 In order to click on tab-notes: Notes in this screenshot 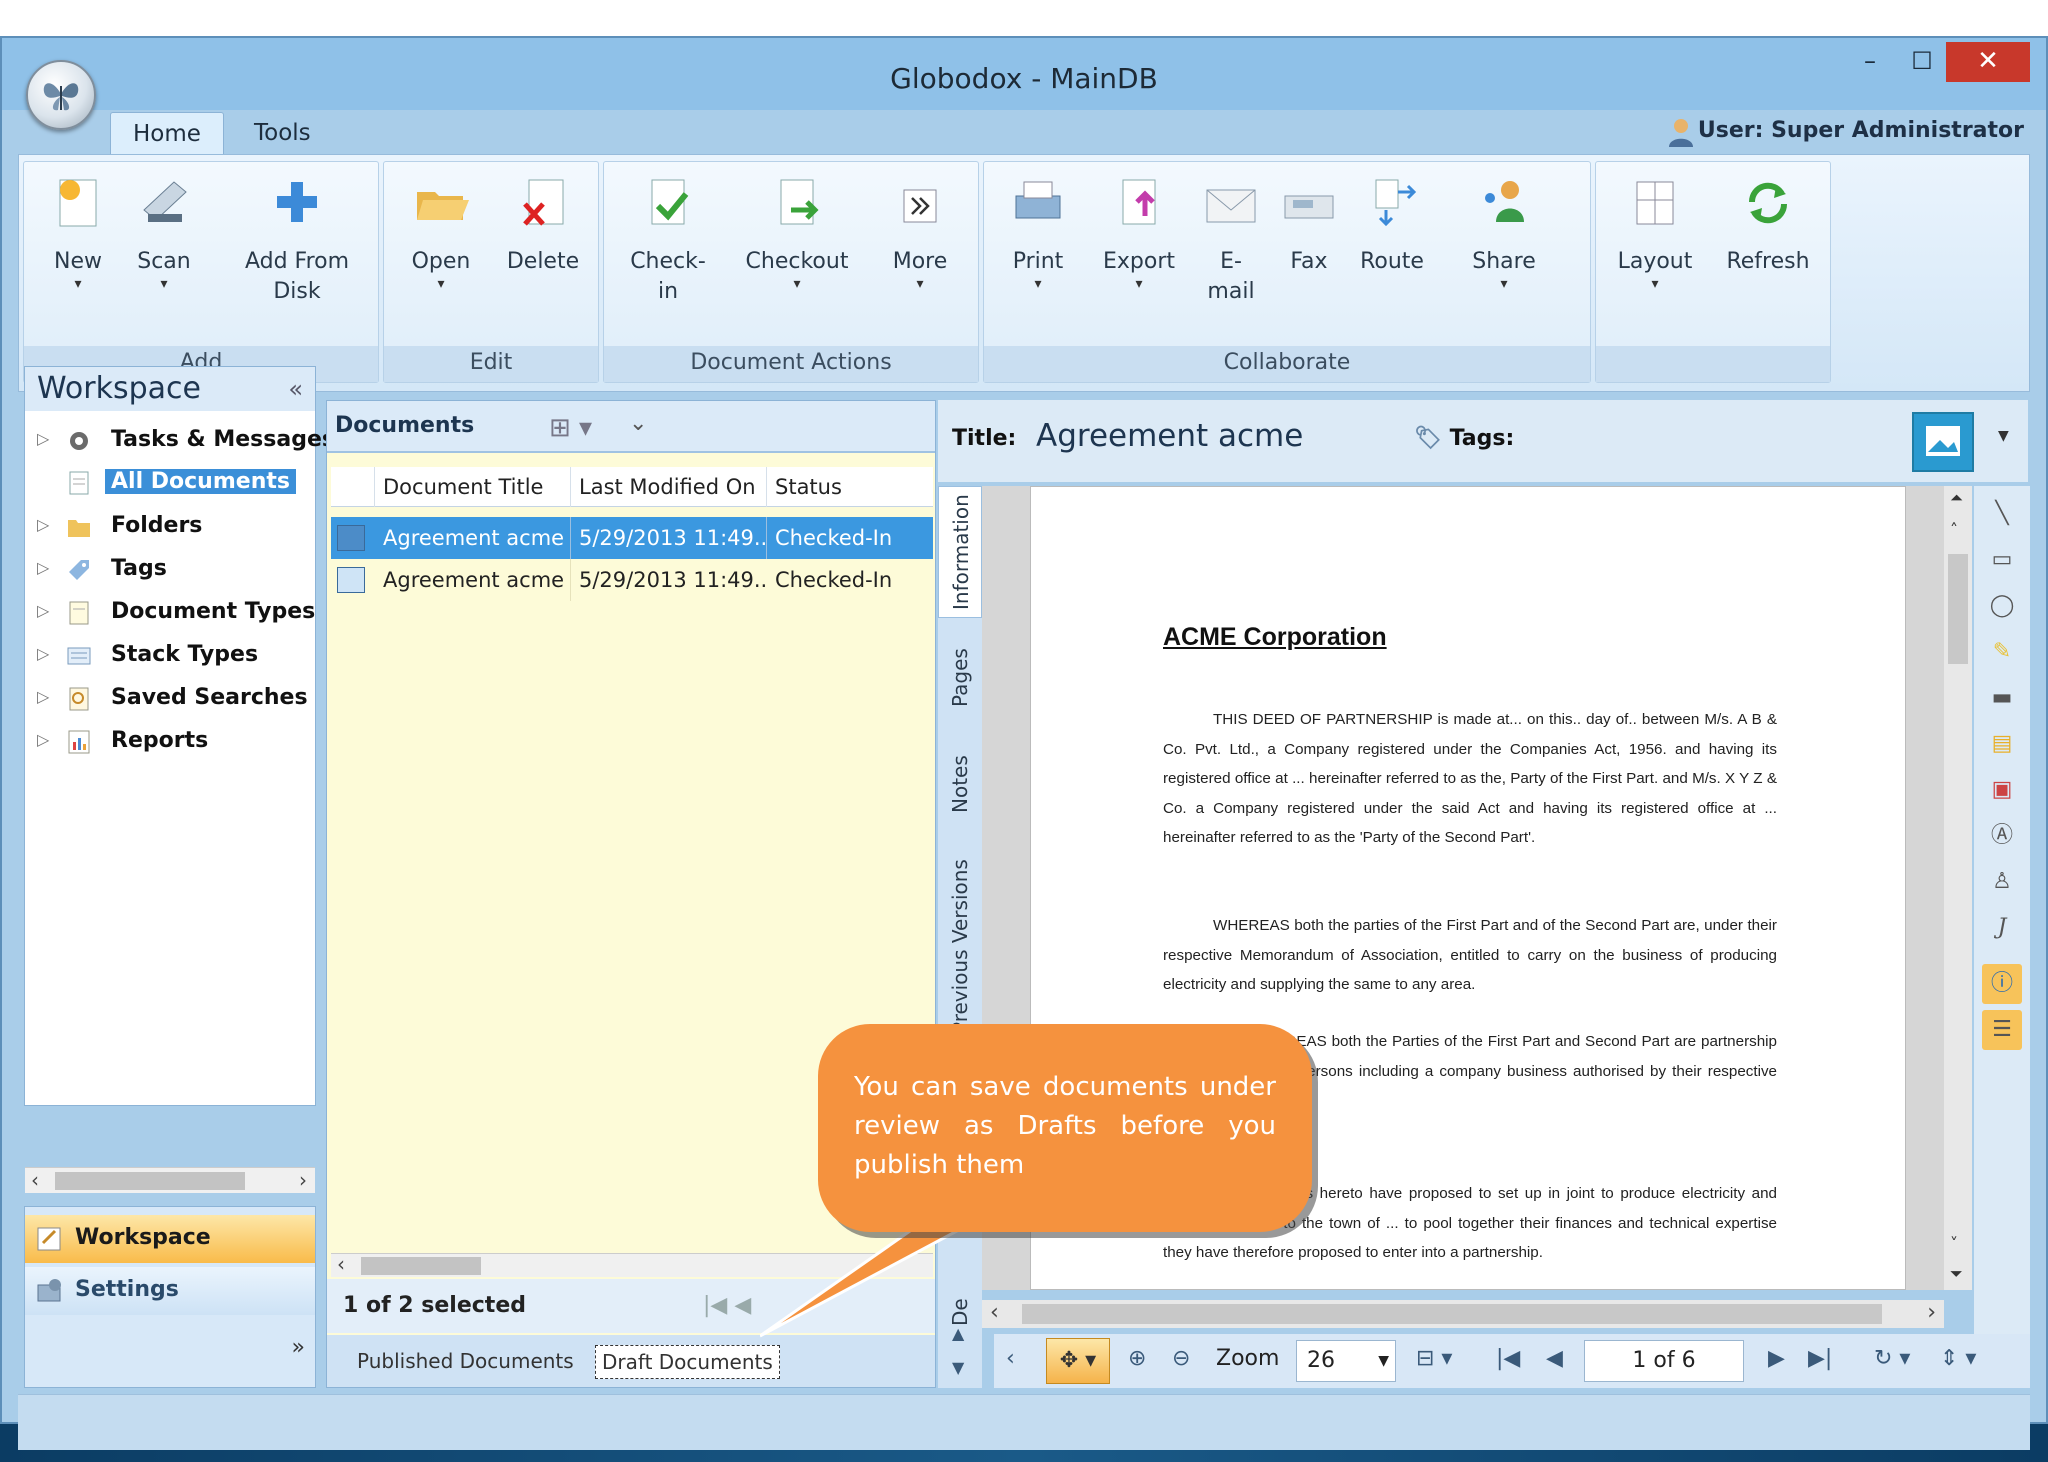, I will do `click(960, 784)`.